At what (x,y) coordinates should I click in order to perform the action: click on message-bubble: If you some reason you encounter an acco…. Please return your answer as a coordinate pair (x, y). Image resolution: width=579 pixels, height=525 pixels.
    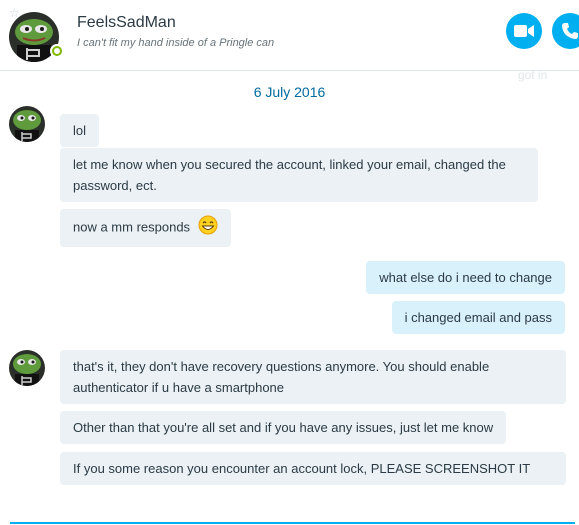
    Looking at the image, I should click on (313, 468).